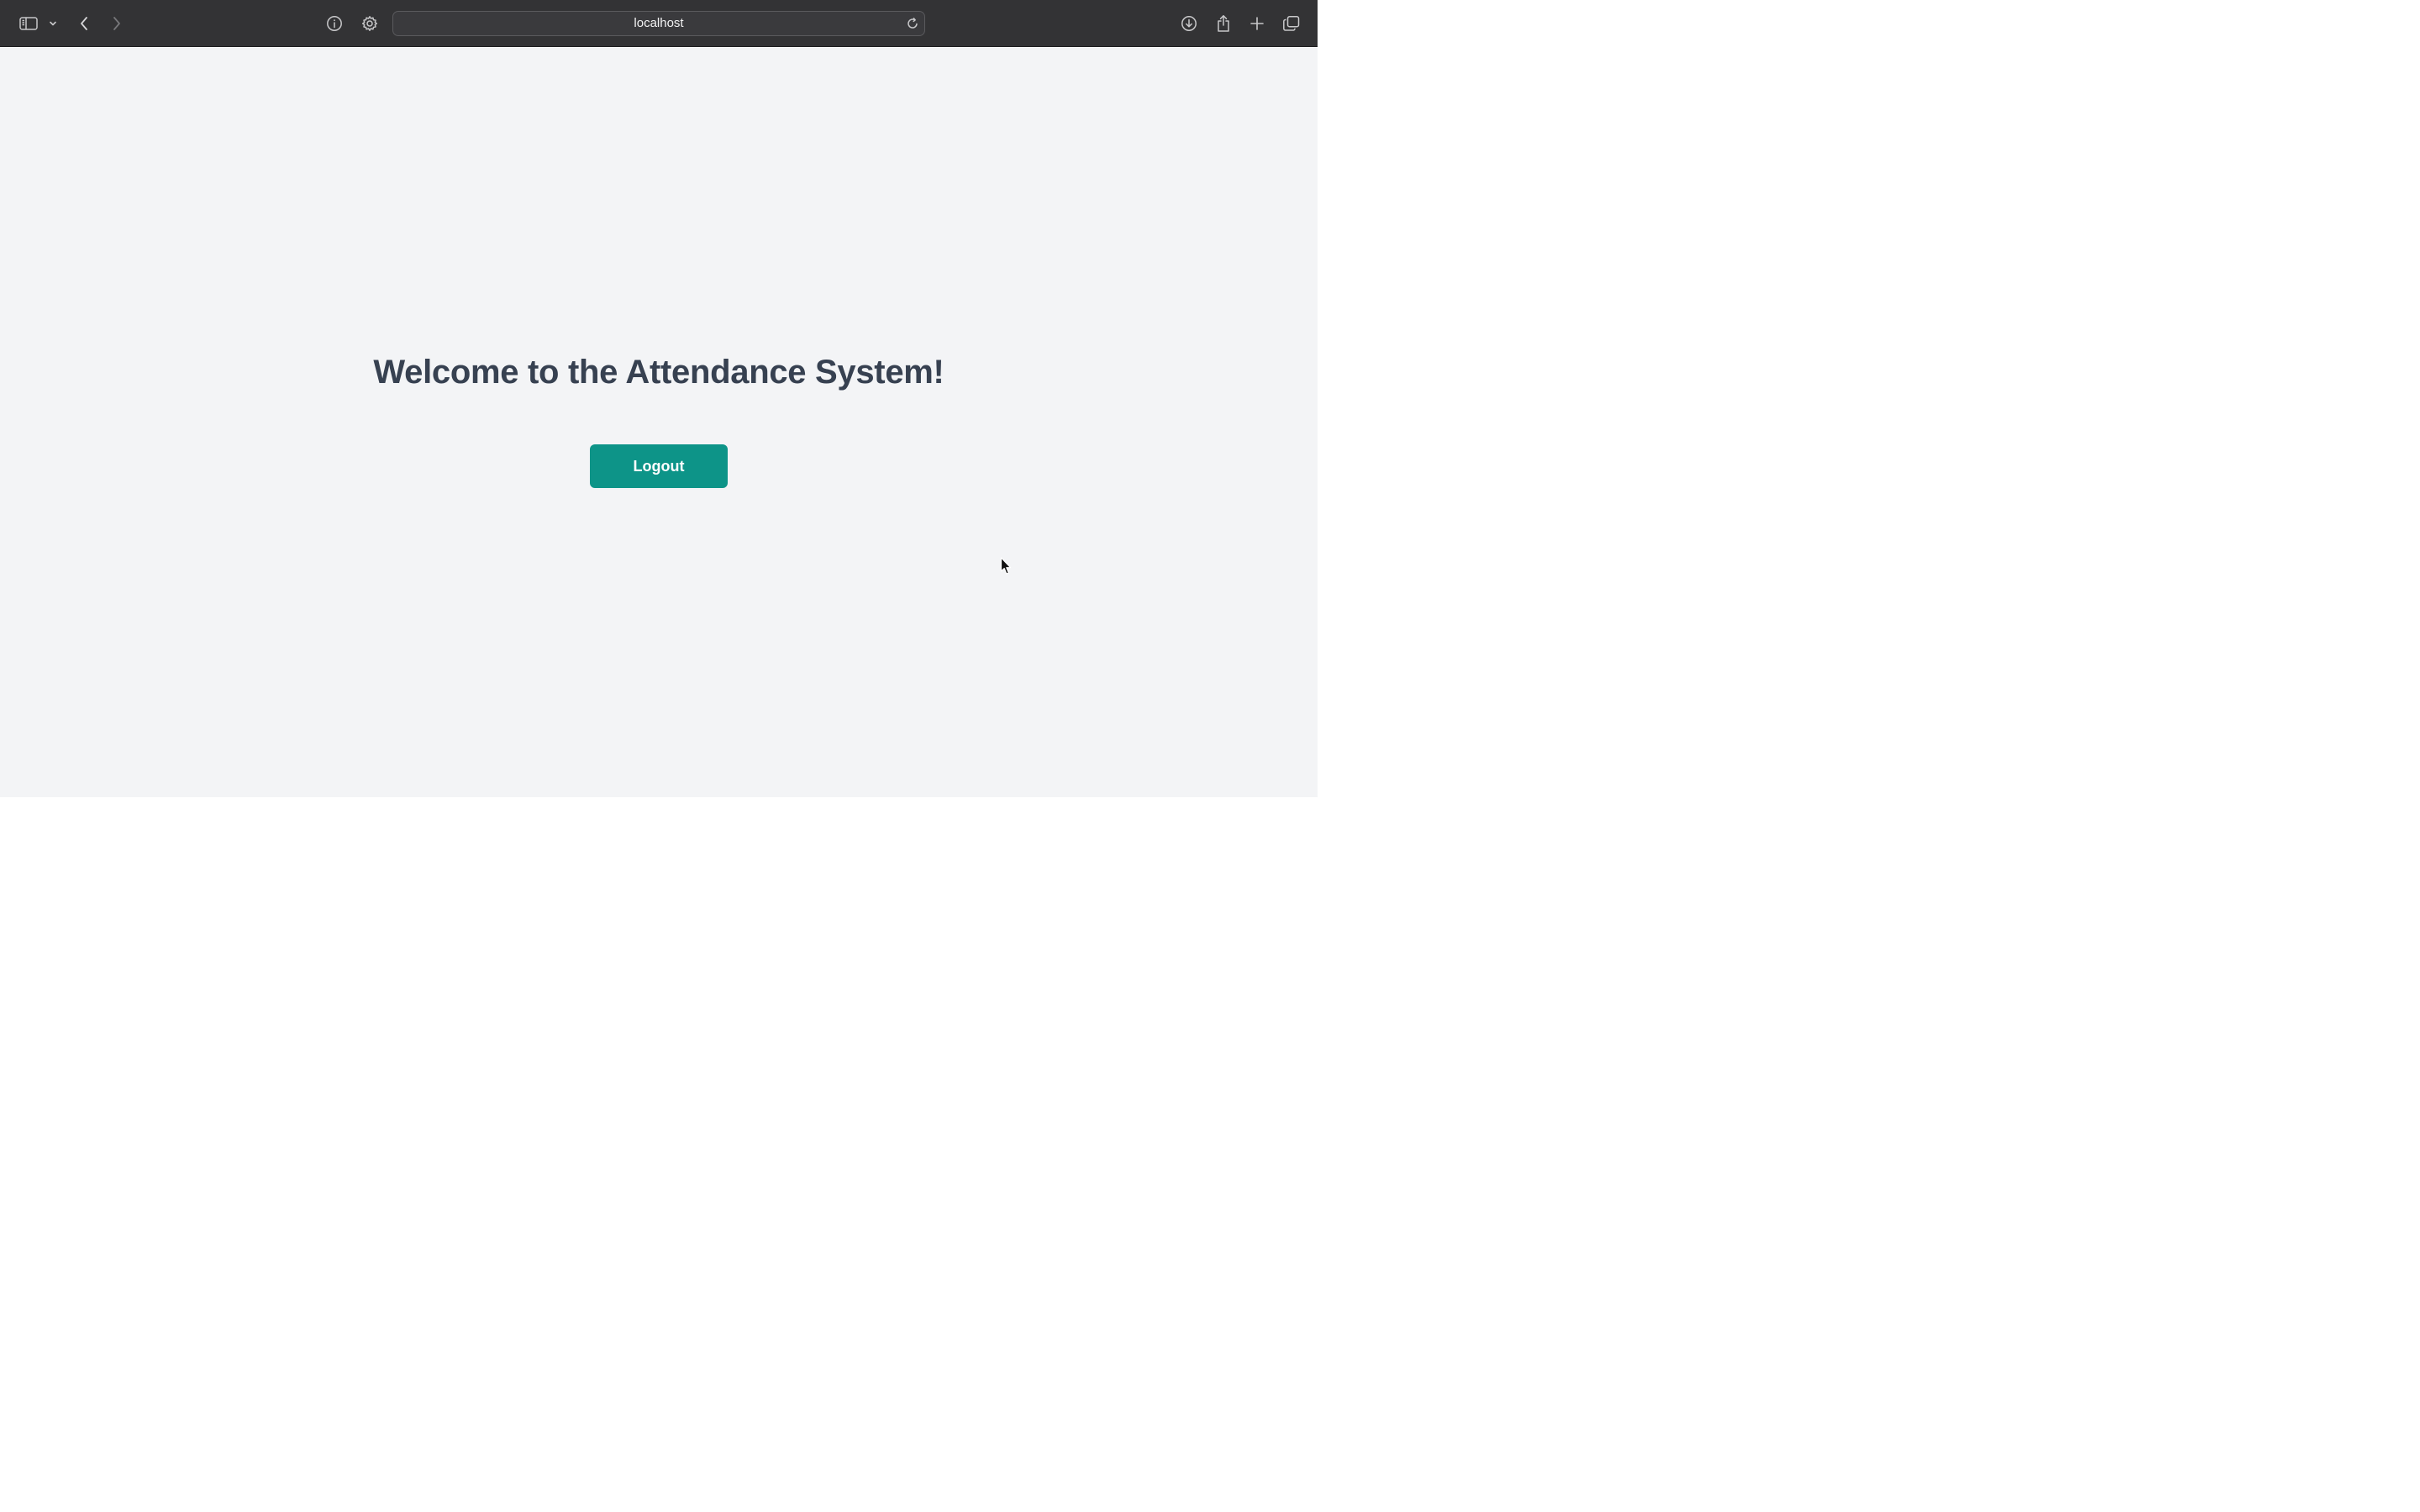 The image size is (2420, 1512). I want to click on sidebar-menu-button, so click(53, 23).